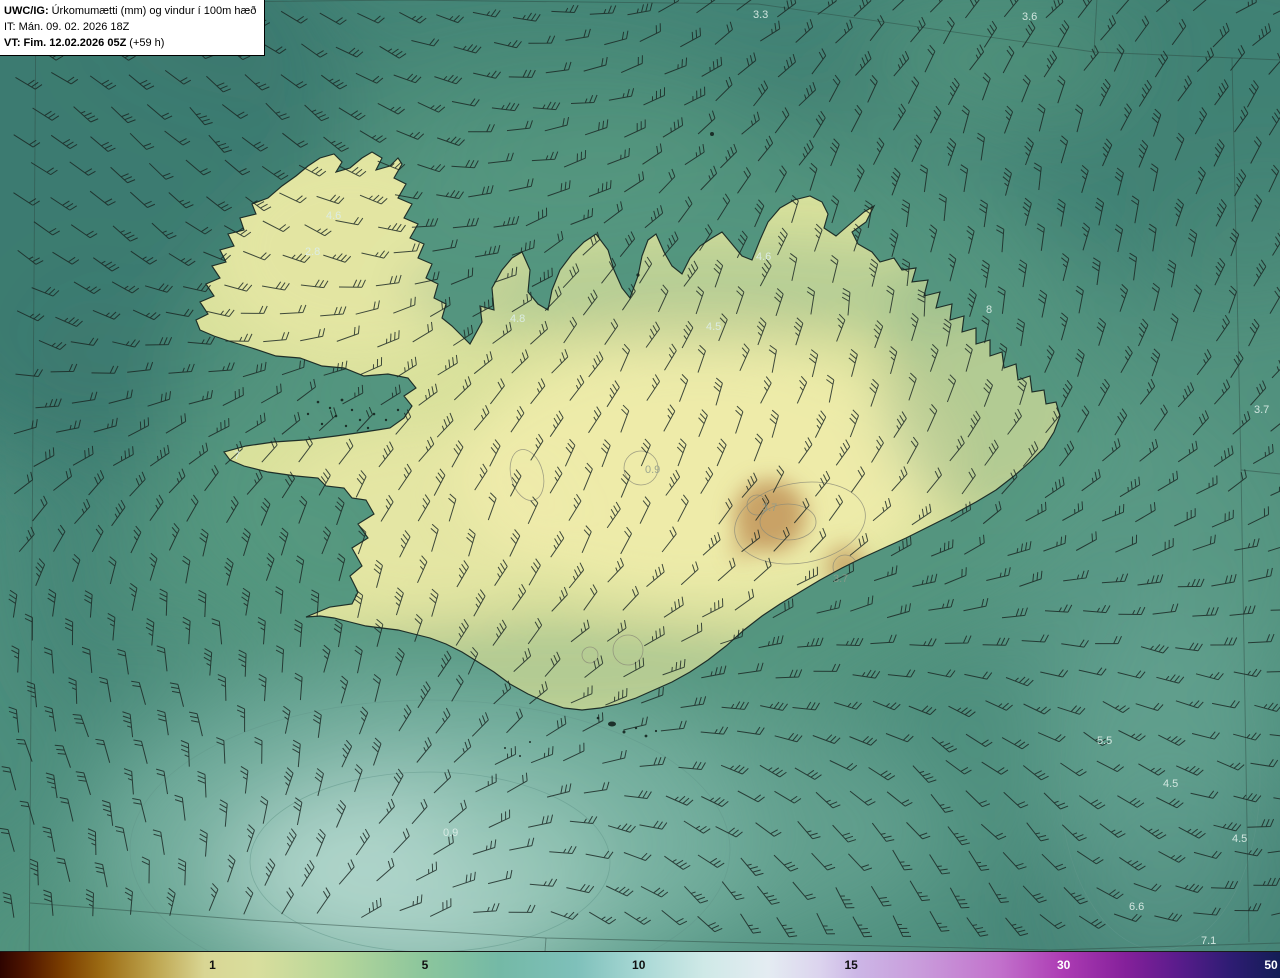  Describe the element at coordinates (237, 456) in the screenshot. I see `value-label: 7` at that location.